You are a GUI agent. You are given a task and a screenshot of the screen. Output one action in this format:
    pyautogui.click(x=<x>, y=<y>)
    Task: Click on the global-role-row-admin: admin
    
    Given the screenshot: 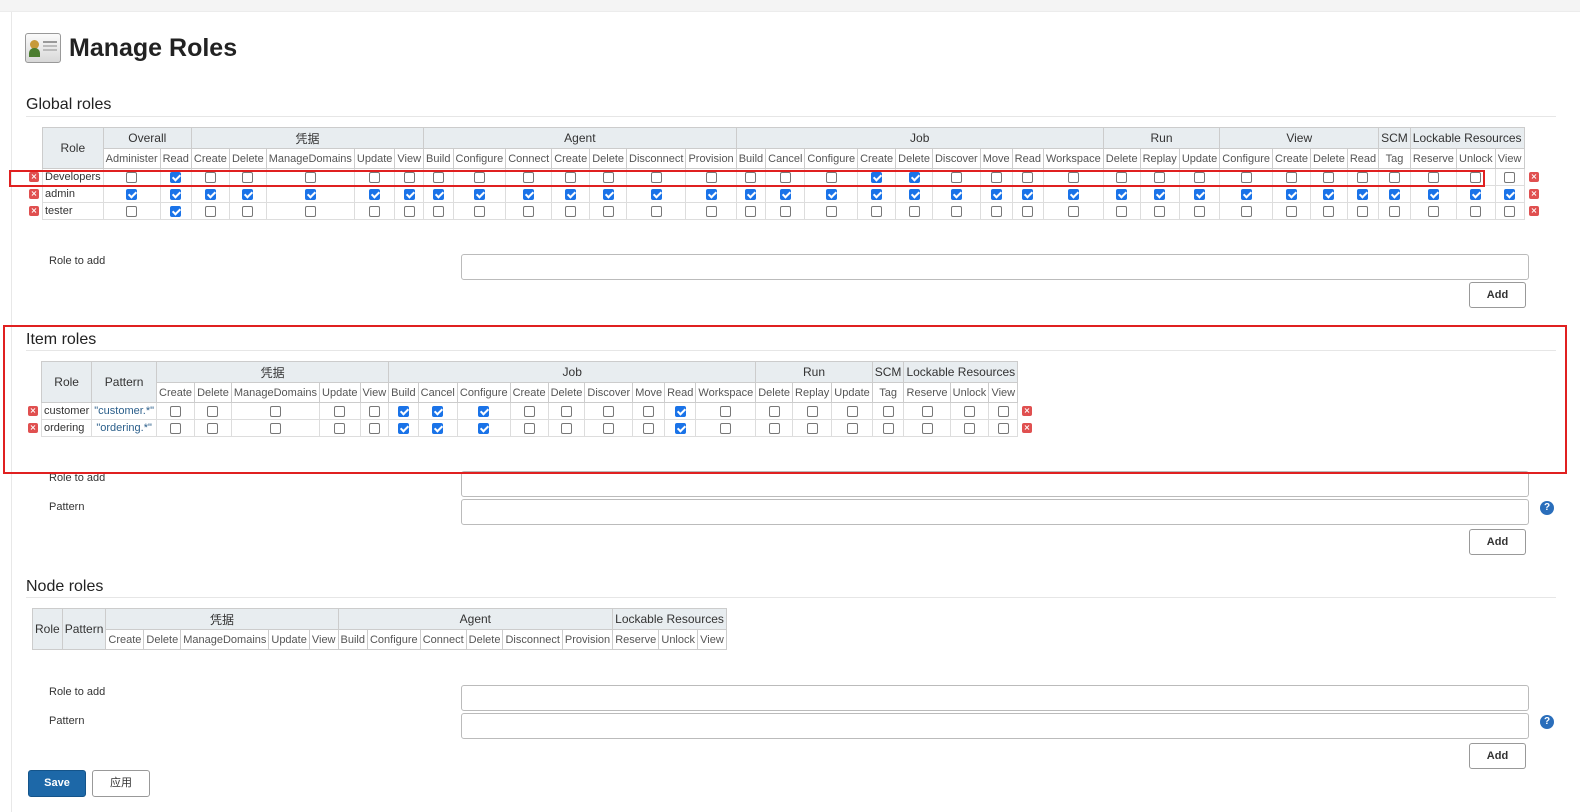 What is the action you would take?
    pyautogui.click(x=783, y=194)
    